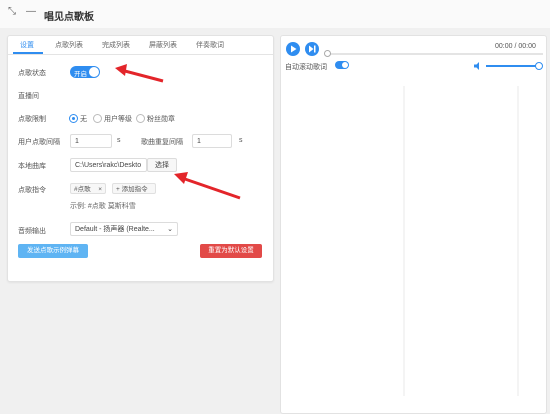  I want to click on play-icon, so click(294, 49).